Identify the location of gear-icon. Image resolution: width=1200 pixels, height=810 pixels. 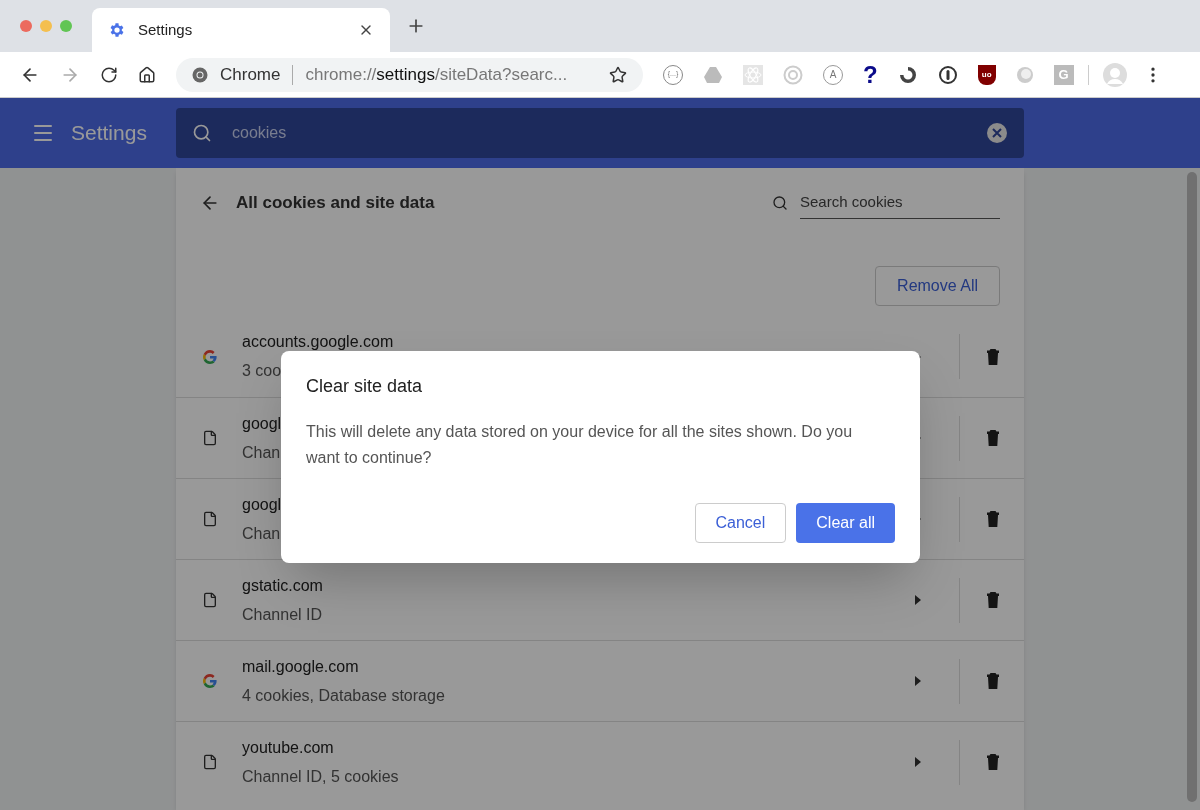
(117, 30).